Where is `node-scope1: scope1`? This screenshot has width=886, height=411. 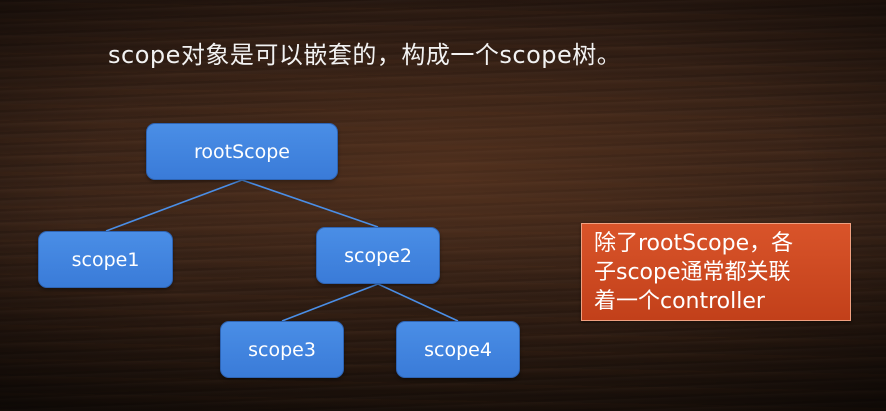
node-scope1: scope1 is located at coordinates (105, 259).